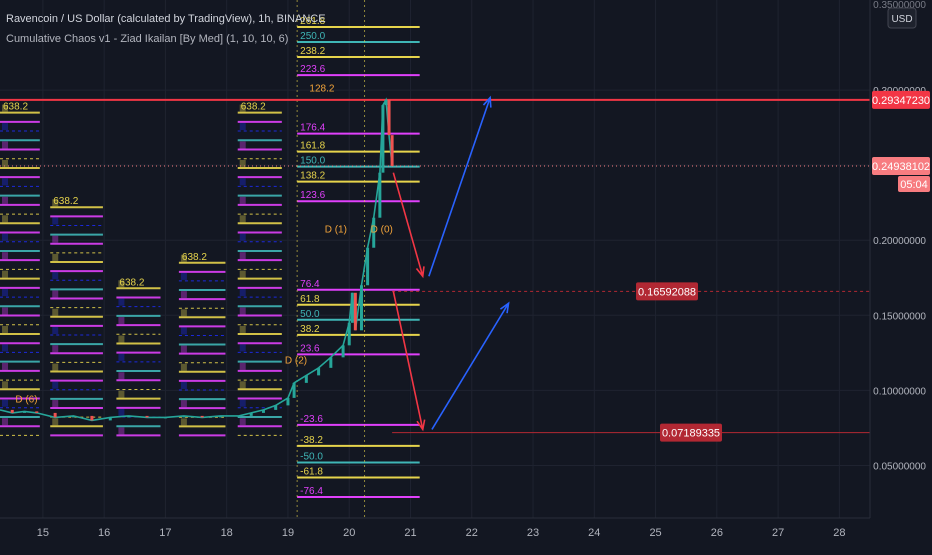  Describe the element at coordinates (336, 230) in the screenshot. I see `chart-annotation: D (1)` at that location.